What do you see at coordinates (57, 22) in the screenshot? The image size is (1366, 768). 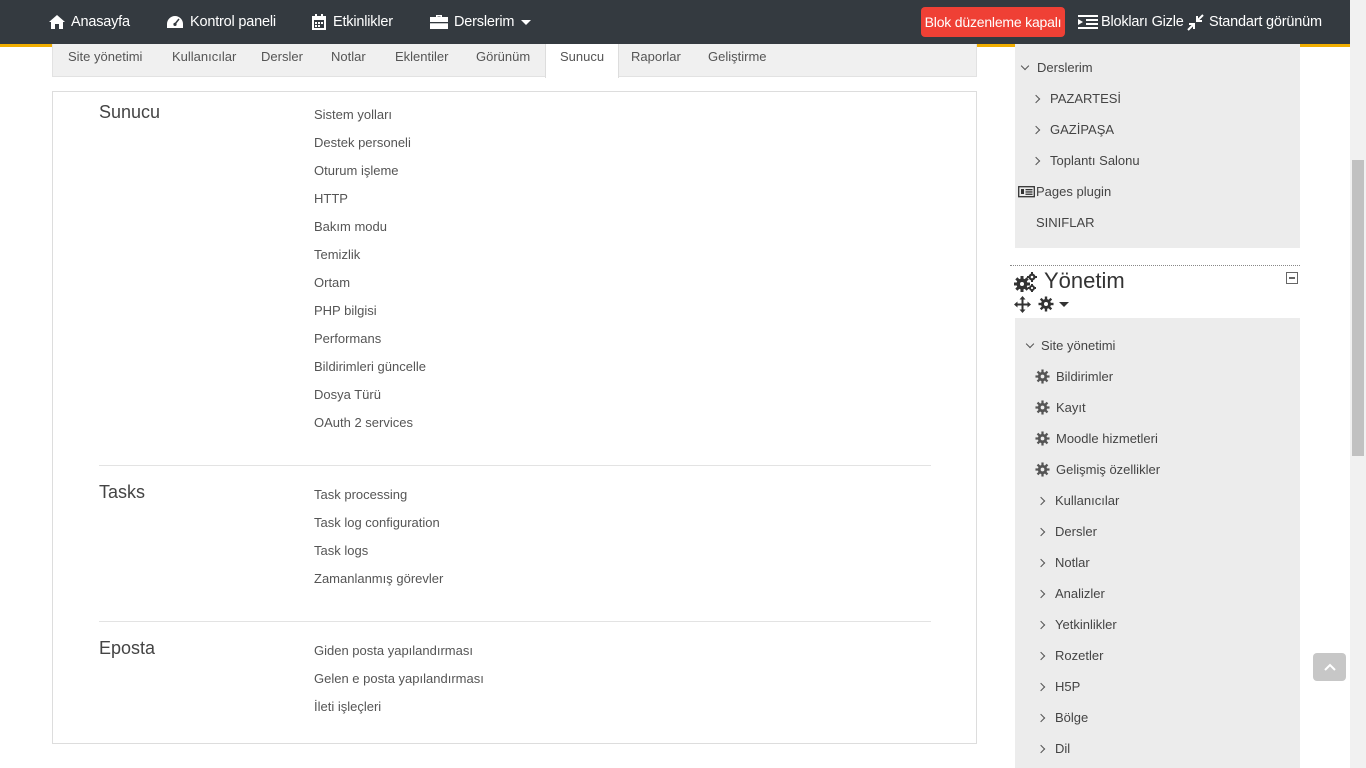 I see `home-icon` at bounding box center [57, 22].